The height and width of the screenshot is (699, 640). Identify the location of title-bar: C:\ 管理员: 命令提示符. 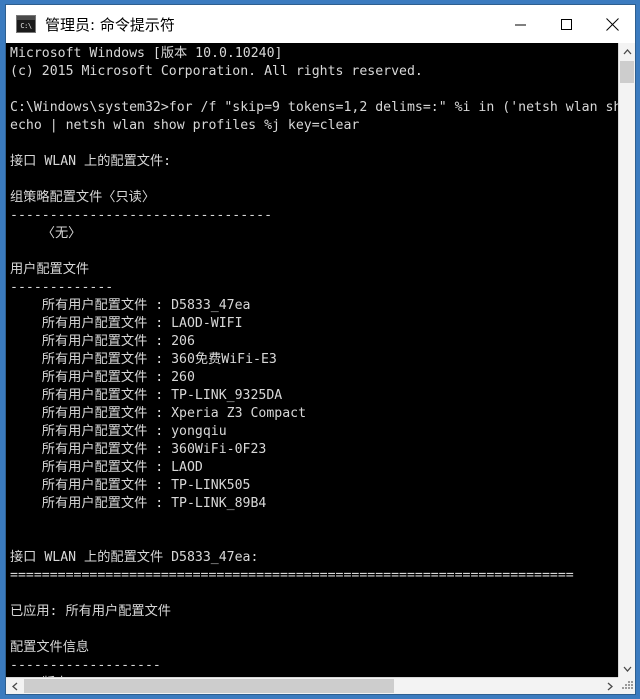
(320, 24).